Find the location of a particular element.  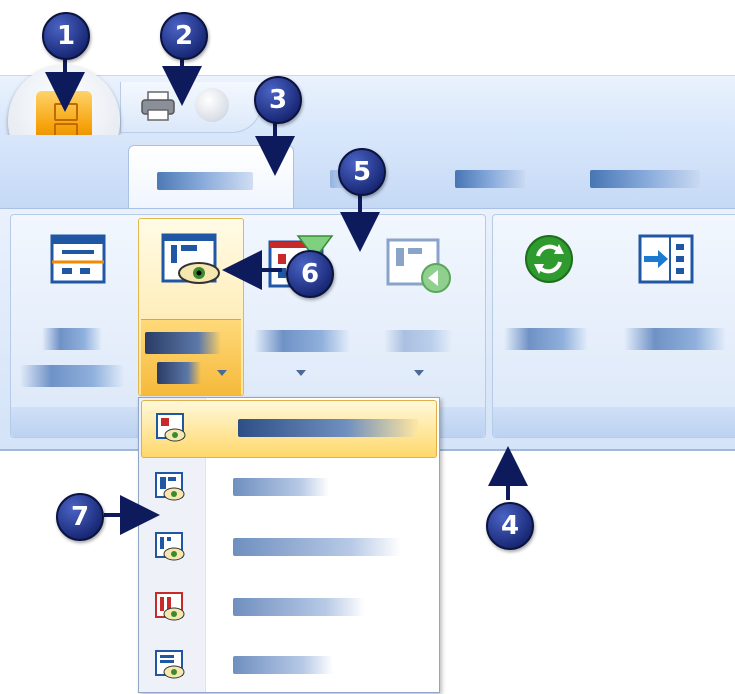

callout-3: 3 is located at coordinates (278, 100).